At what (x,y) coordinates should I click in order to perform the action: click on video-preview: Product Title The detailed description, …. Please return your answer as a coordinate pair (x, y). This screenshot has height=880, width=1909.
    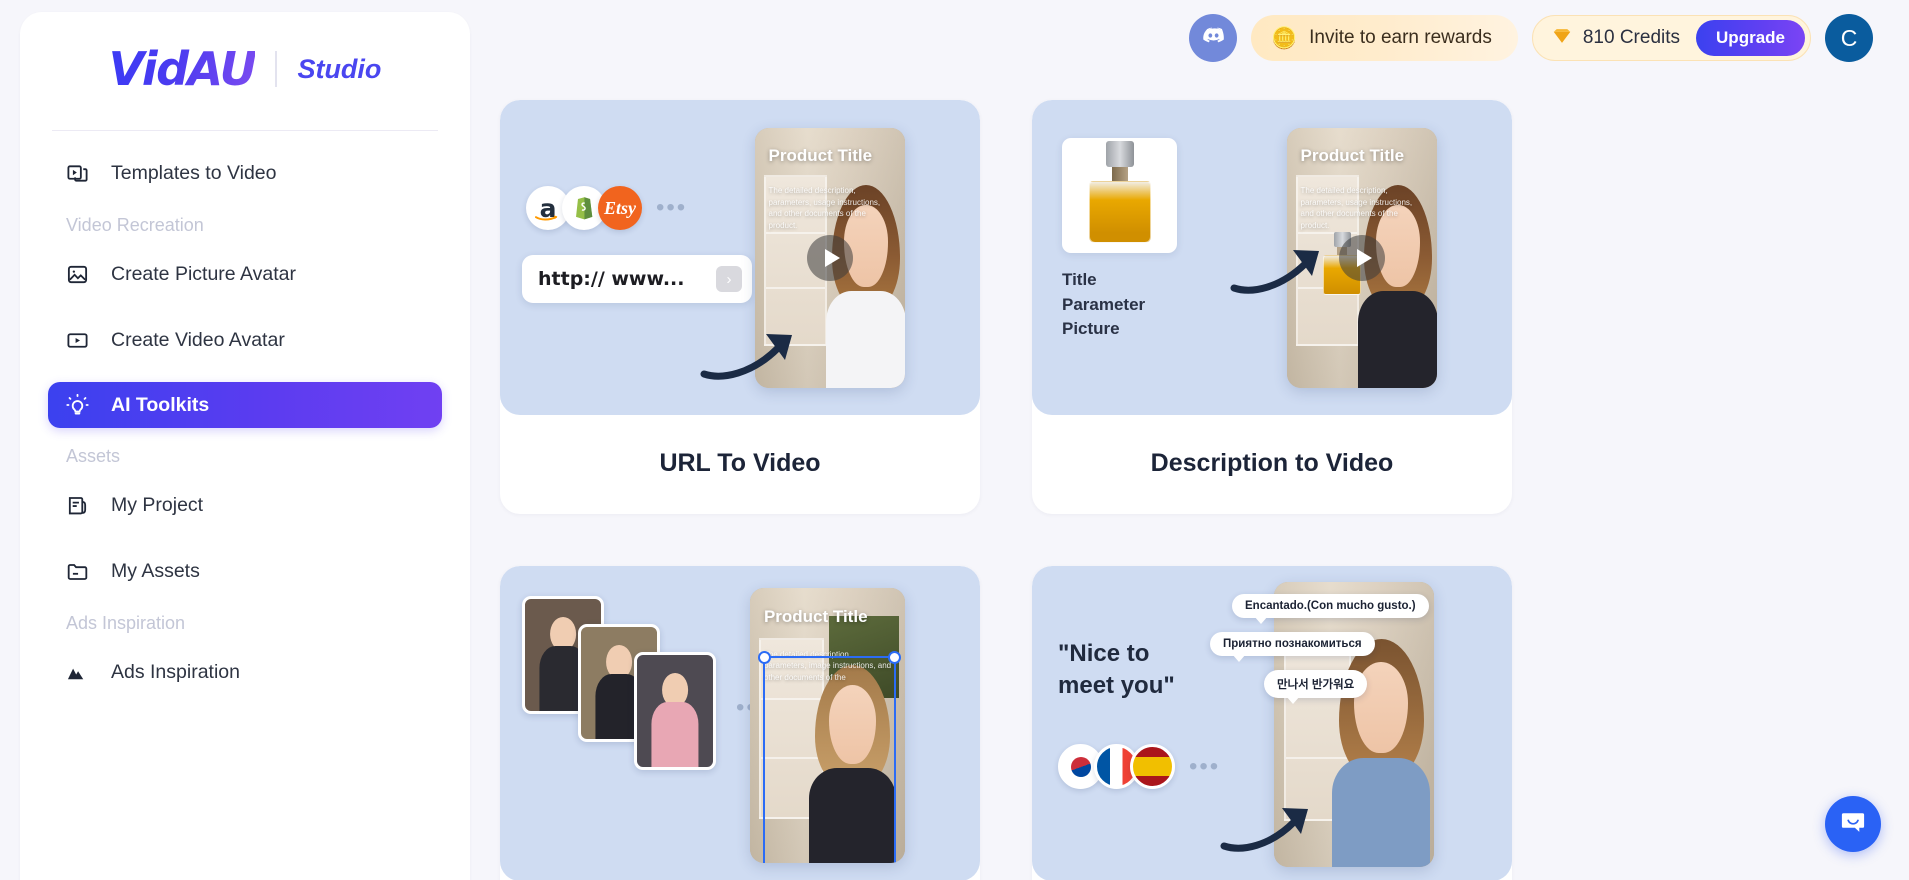
    Looking at the image, I should click on (827, 725).